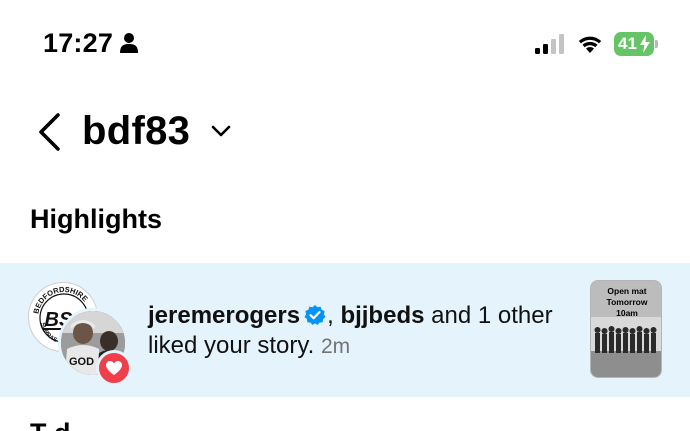  I want to click on person-icon, so click(129, 43).